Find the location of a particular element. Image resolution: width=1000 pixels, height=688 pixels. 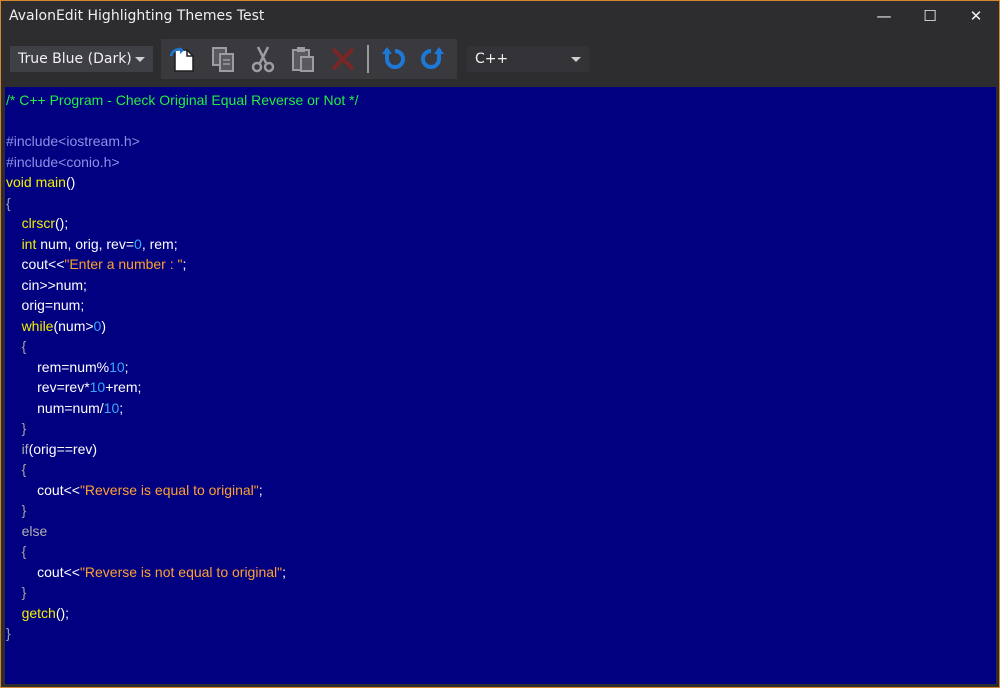

code-line: num=num/10; is located at coordinates (501, 408).